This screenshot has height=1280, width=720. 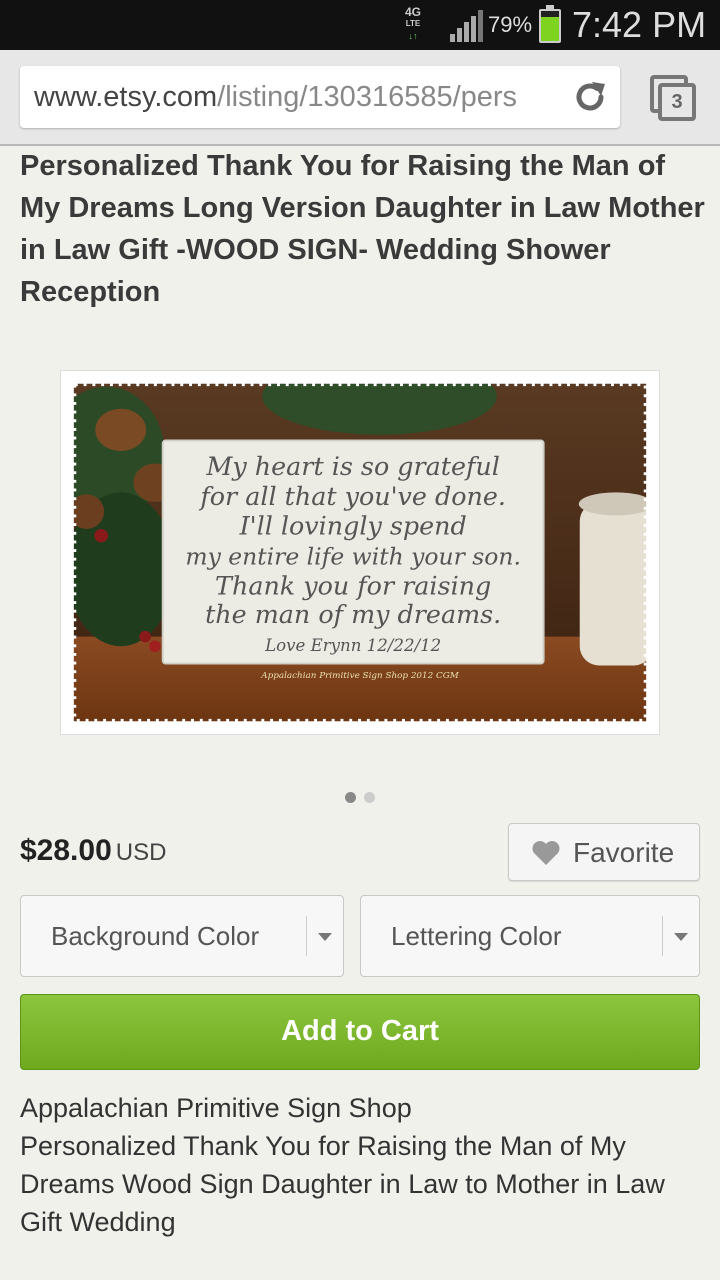 I want to click on url-field: www.etsy.com/listing/130316585/pers, so click(x=320, y=97).